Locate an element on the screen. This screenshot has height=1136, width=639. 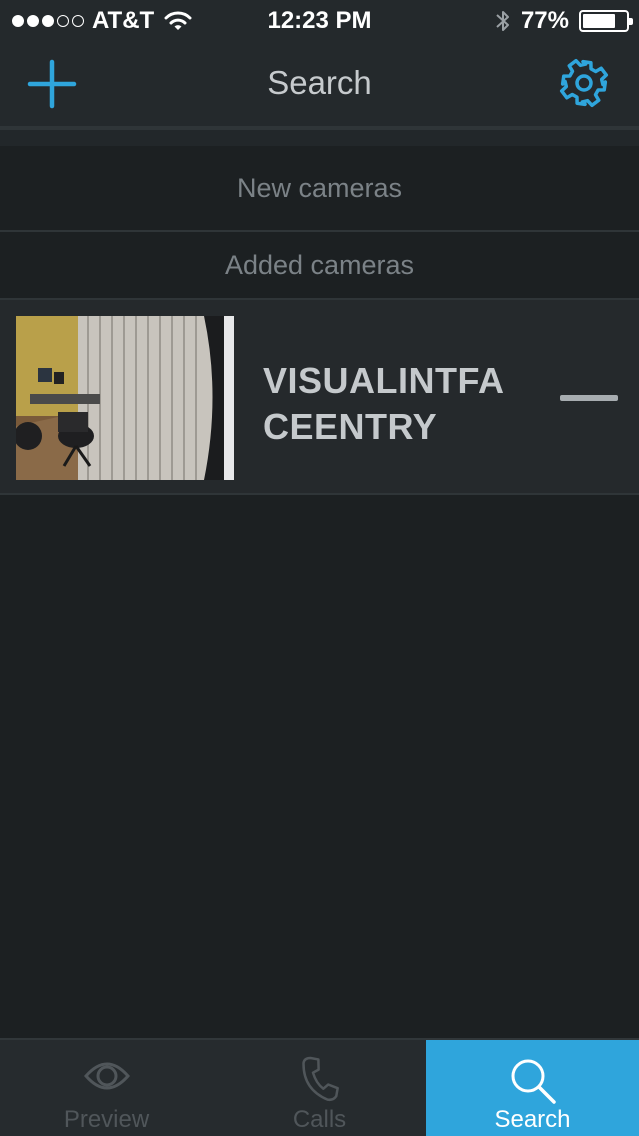
section-added-cameras-label: Added cameras is located at coordinates (319, 264).